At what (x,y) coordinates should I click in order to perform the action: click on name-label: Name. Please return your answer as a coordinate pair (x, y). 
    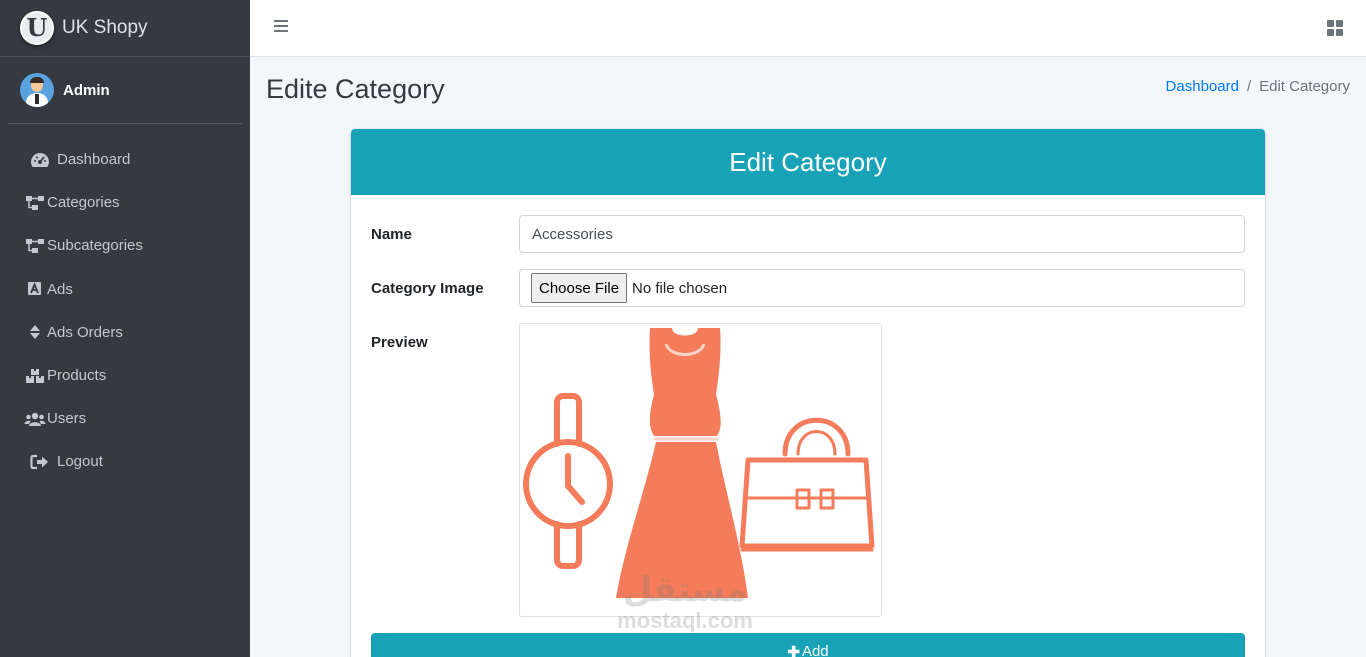
    Looking at the image, I should click on (391, 234).